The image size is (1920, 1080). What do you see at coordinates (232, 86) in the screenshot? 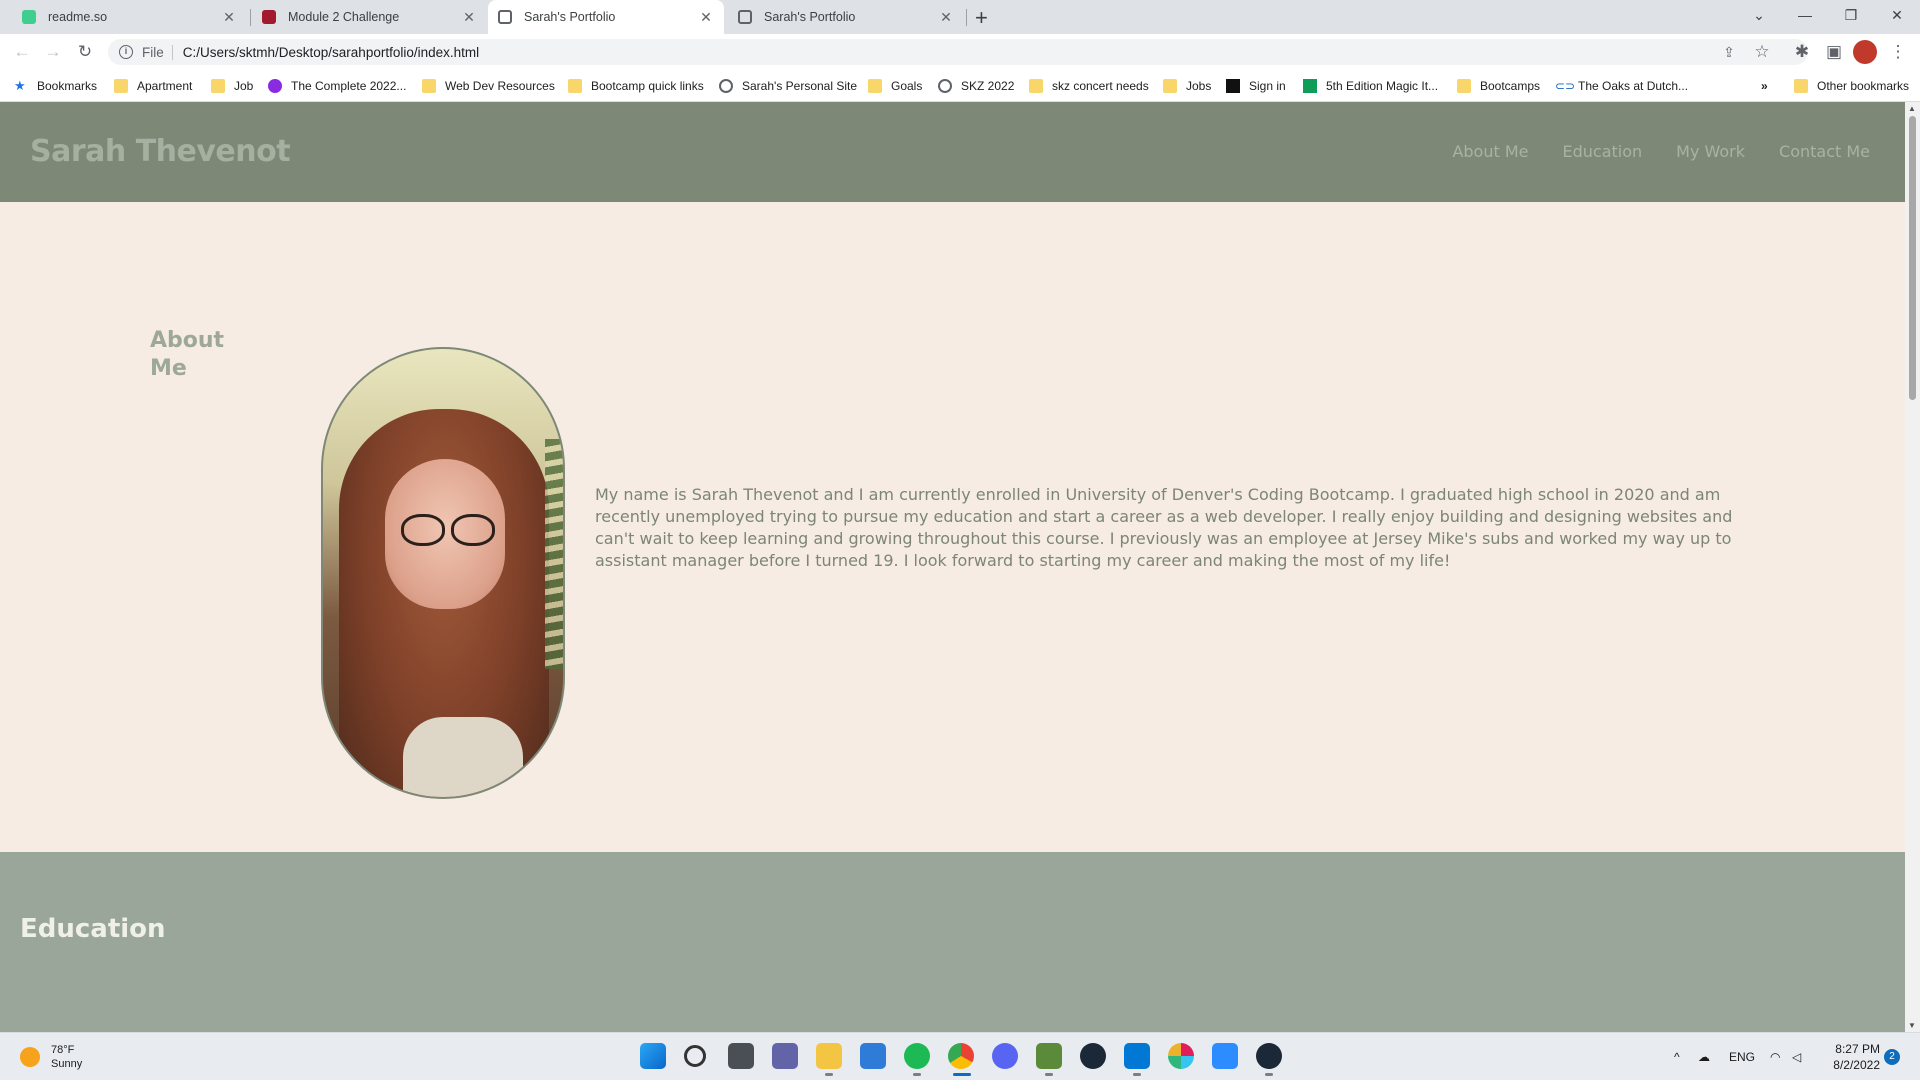
I see `bookmark-folder: Job` at bounding box center [232, 86].